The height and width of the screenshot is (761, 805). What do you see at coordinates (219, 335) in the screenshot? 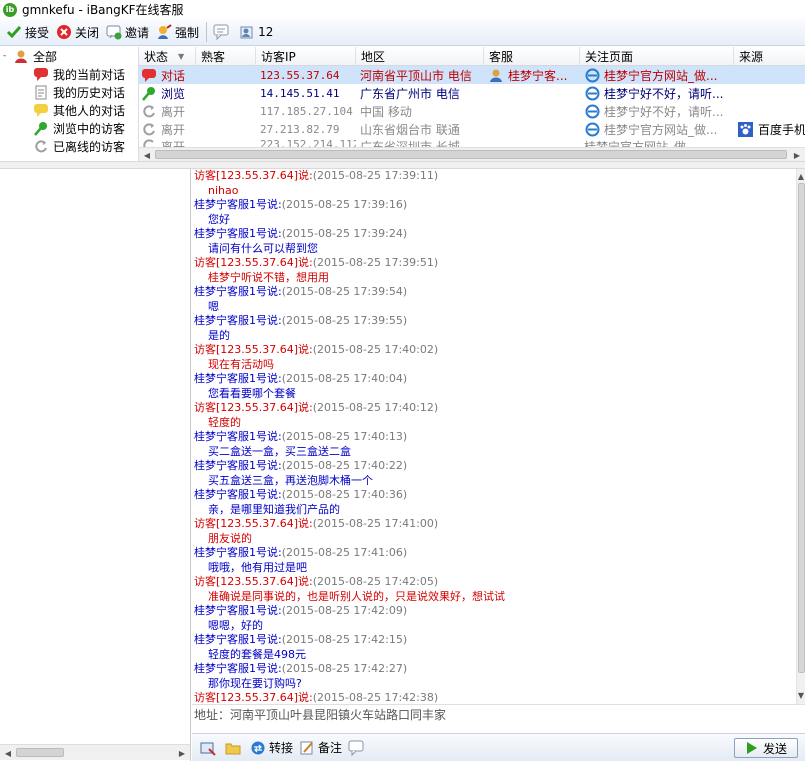
I see `message-text: 是的` at bounding box center [219, 335].